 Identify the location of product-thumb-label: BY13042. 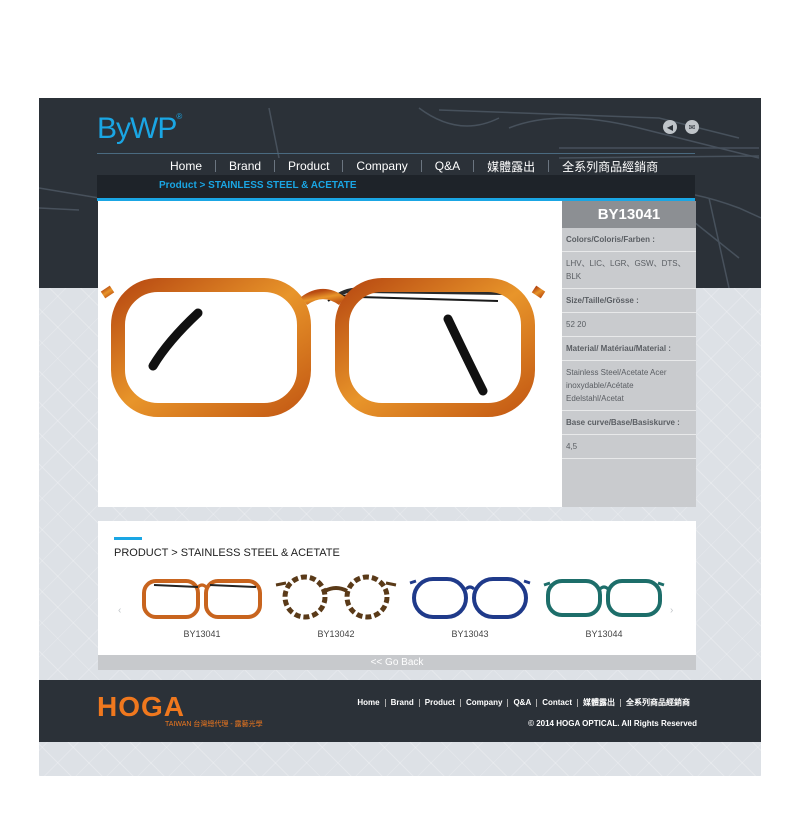
(336, 634).